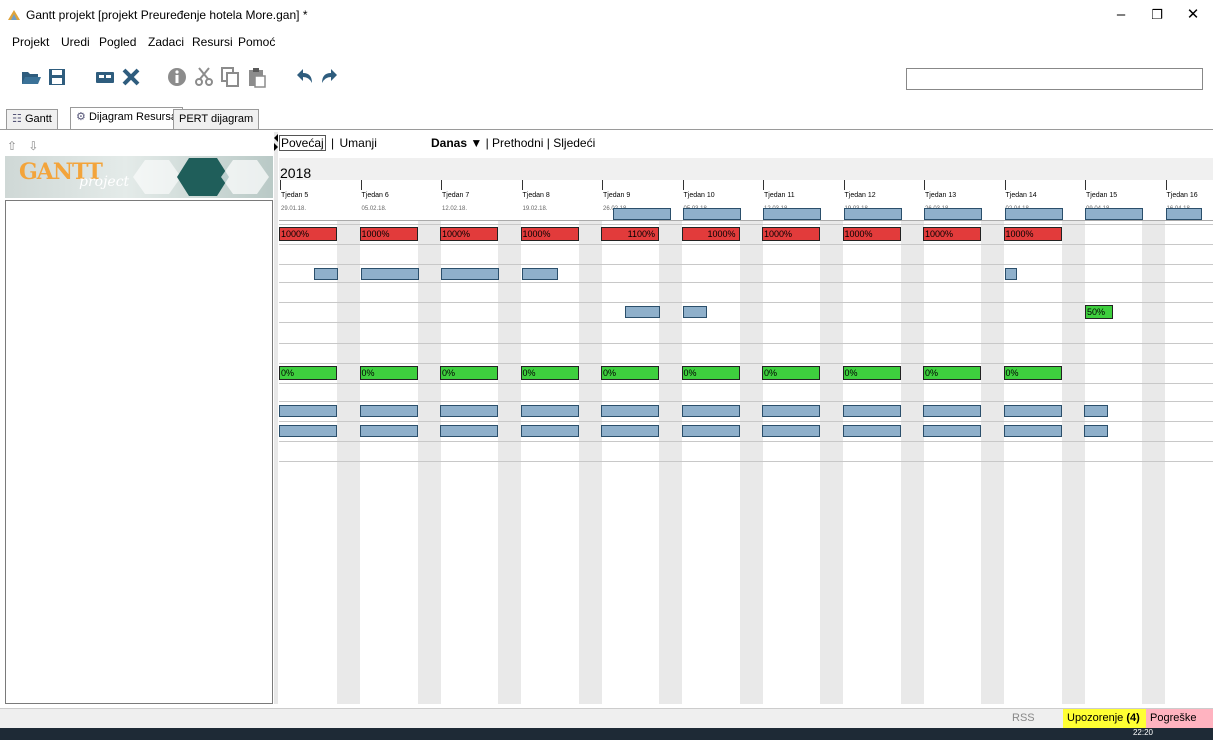  I want to click on panel-splitter, so click(276, 418).